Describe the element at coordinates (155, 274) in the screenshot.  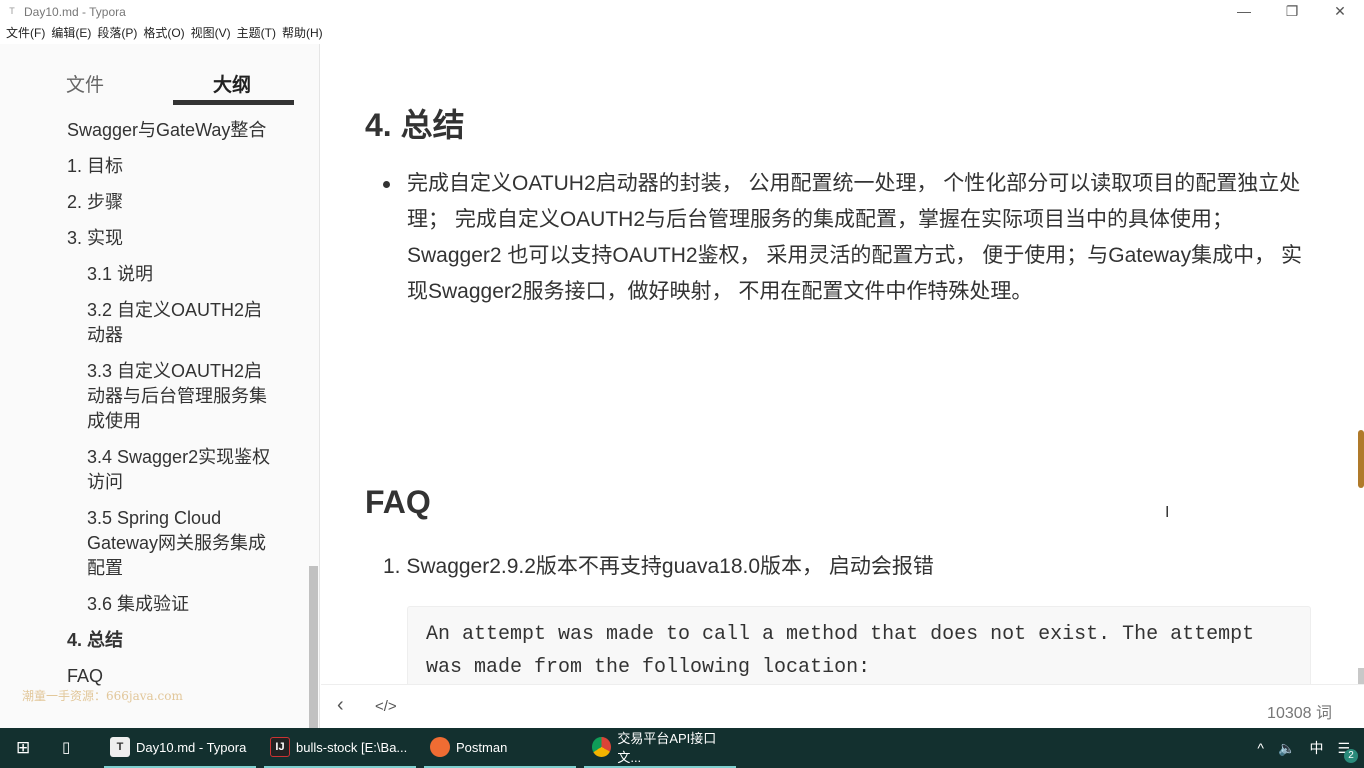
I see `outline-item: 3.1 说明` at that location.